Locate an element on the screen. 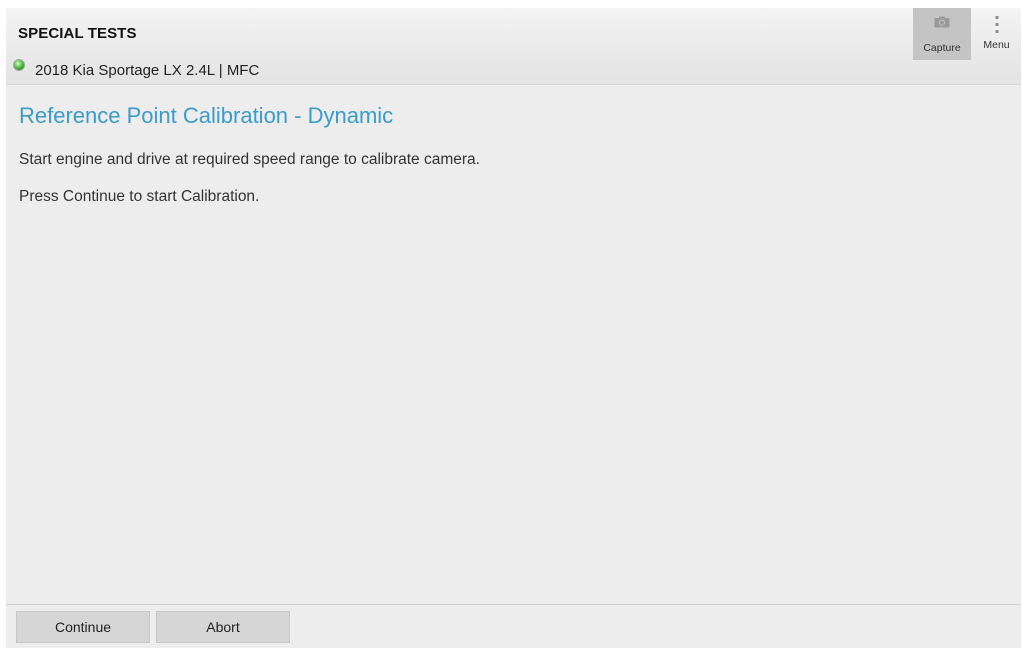 This screenshot has width=1023, height=648. menu-label: Menu is located at coordinates (996, 45).